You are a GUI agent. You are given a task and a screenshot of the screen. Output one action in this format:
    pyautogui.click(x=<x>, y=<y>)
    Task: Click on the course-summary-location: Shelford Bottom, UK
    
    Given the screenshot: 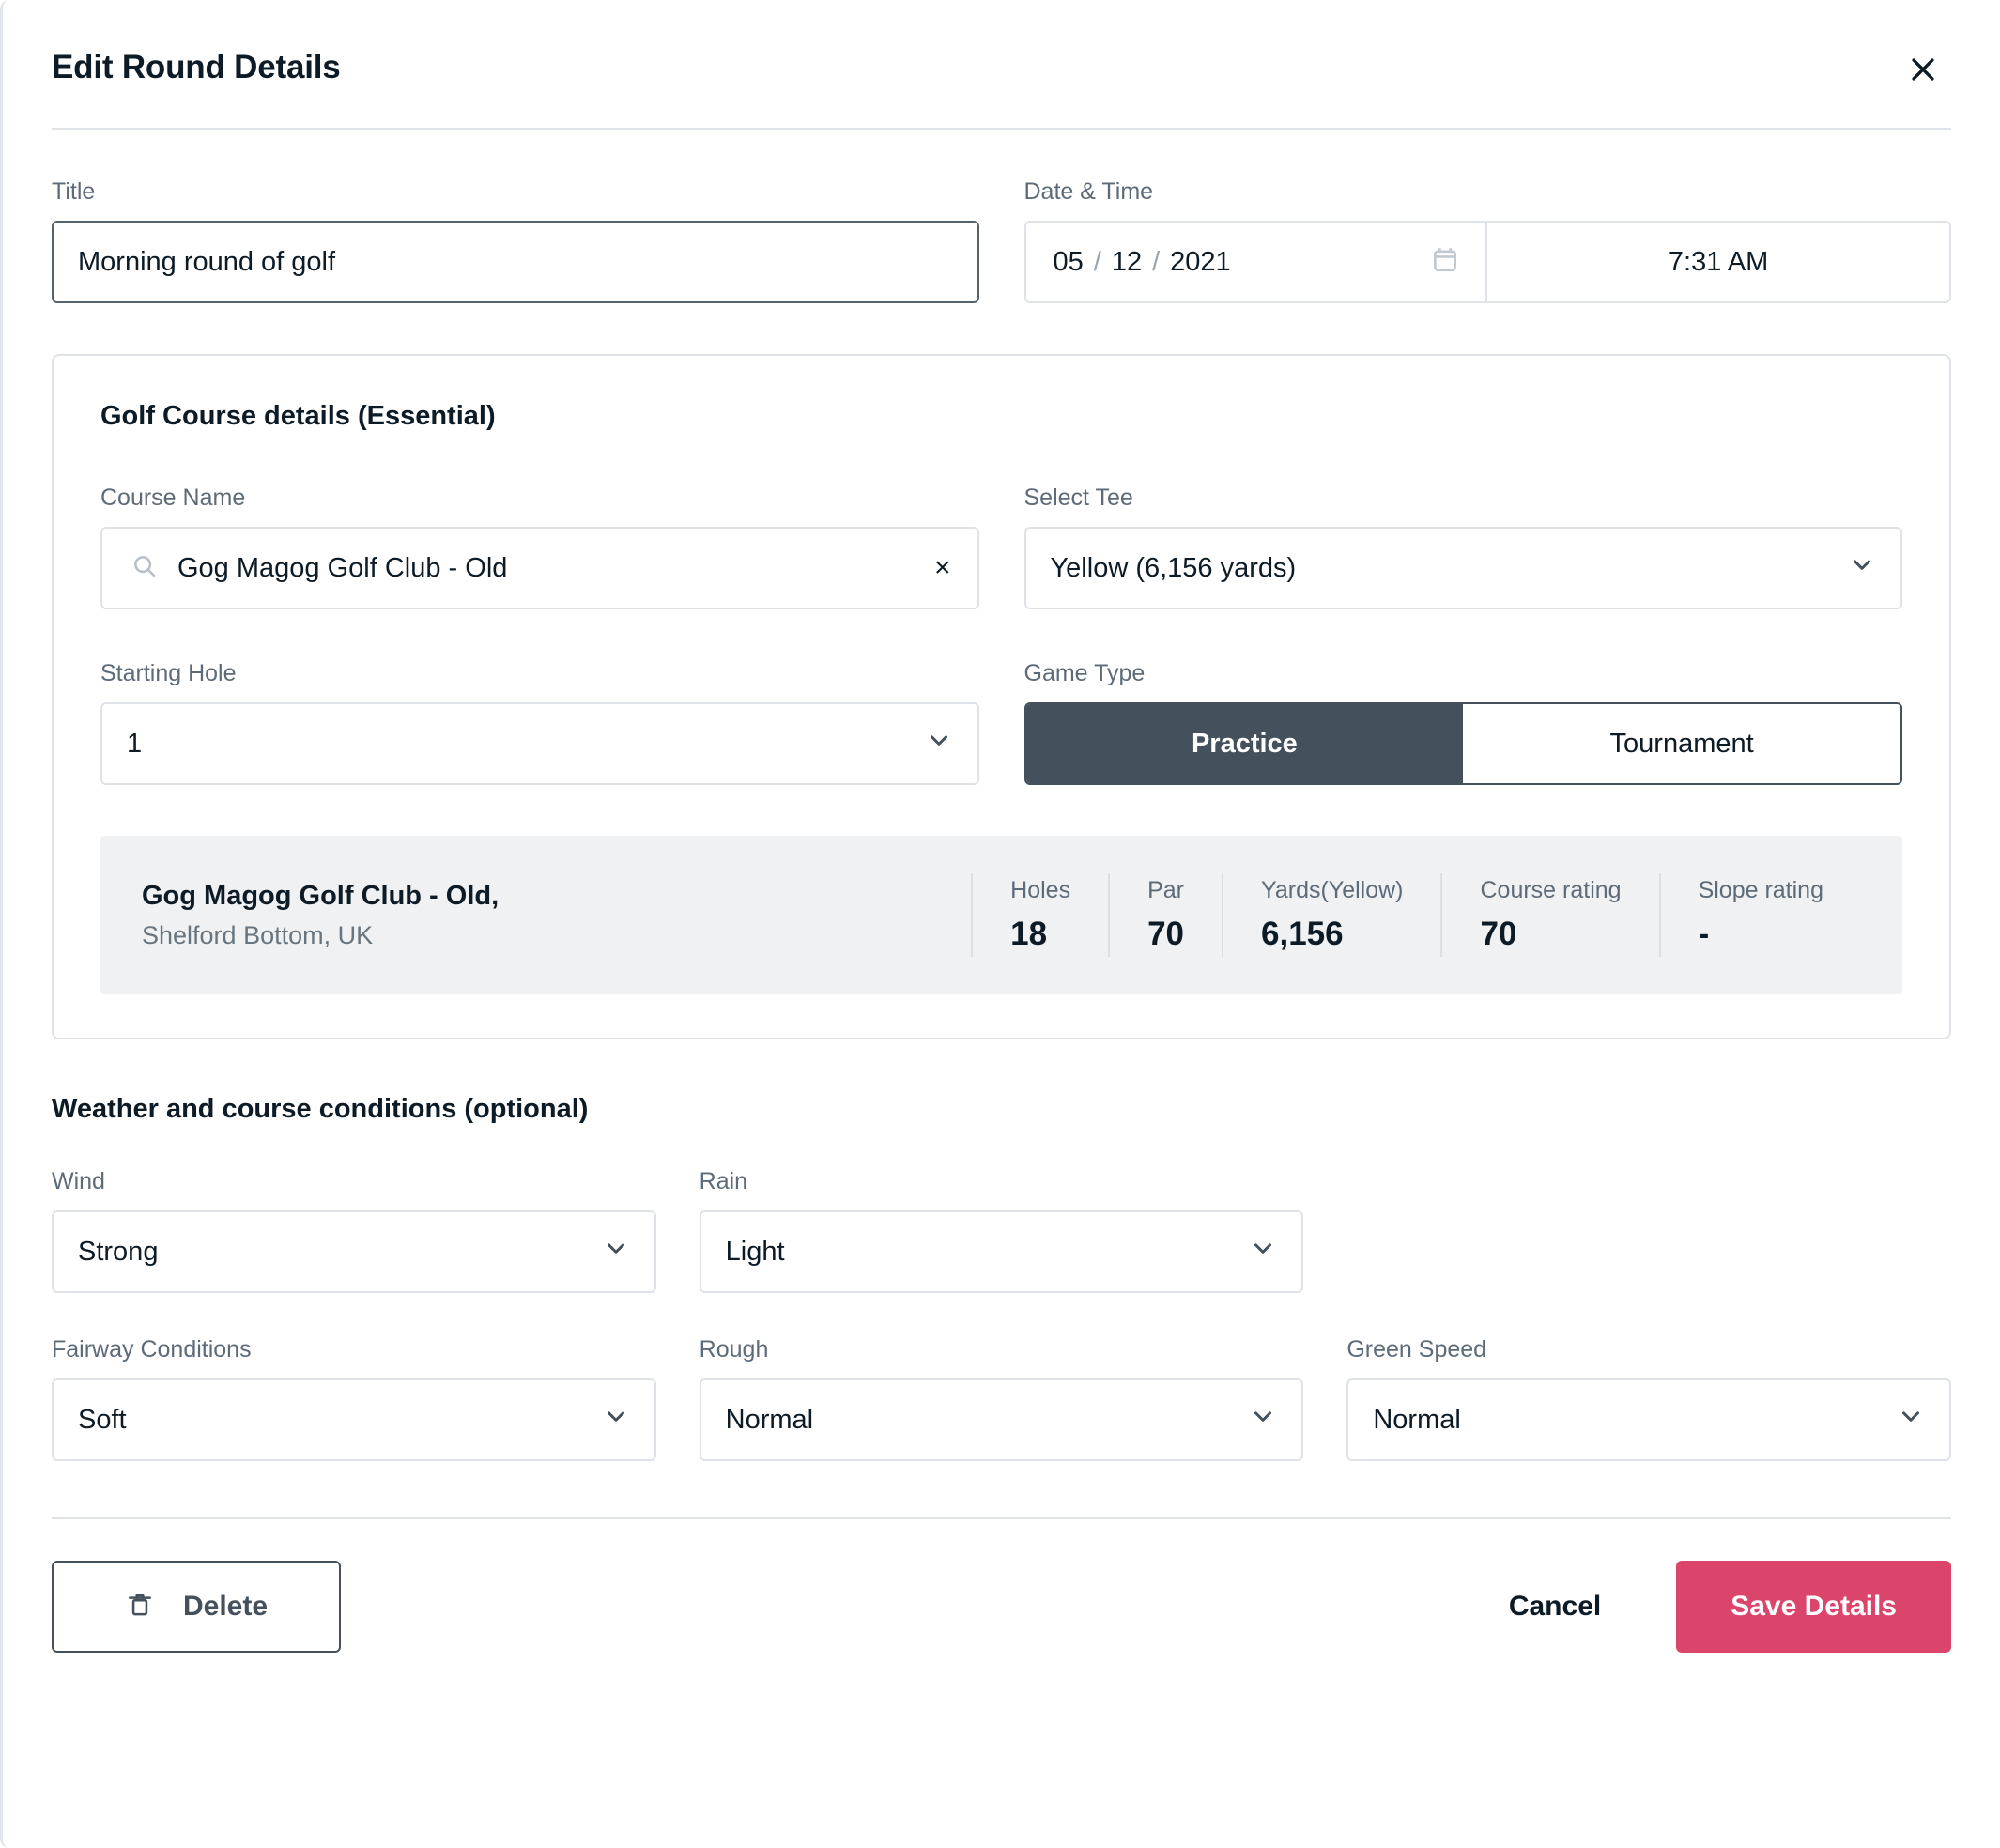 What is the action you would take?
    pyautogui.click(x=258, y=934)
    